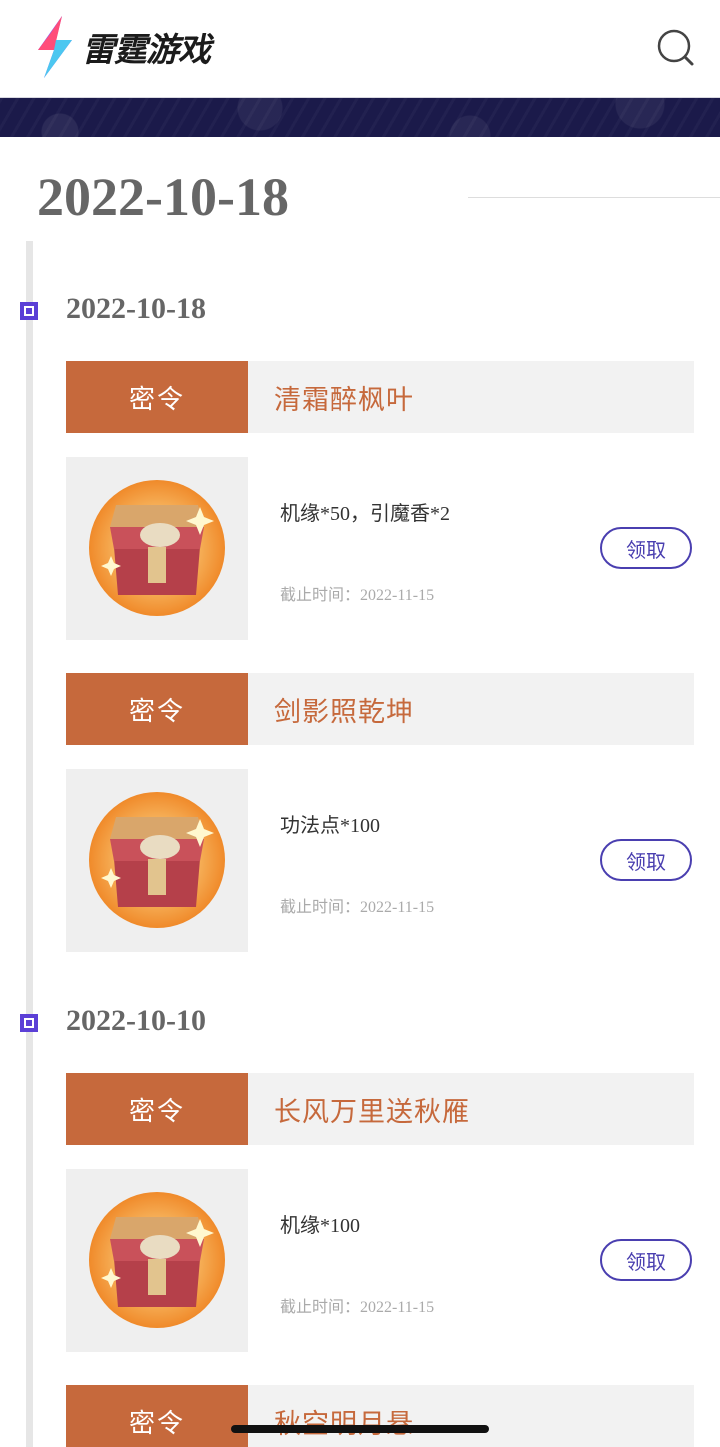 Image resolution: width=720 pixels, height=1447 pixels. I want to click on title-divider, so click(594, 197).